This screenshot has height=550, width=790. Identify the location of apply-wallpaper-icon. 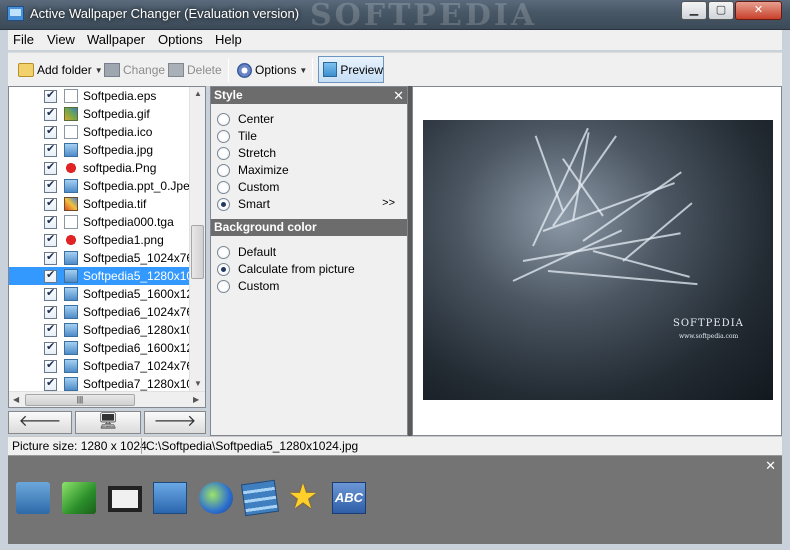
(79, 498).